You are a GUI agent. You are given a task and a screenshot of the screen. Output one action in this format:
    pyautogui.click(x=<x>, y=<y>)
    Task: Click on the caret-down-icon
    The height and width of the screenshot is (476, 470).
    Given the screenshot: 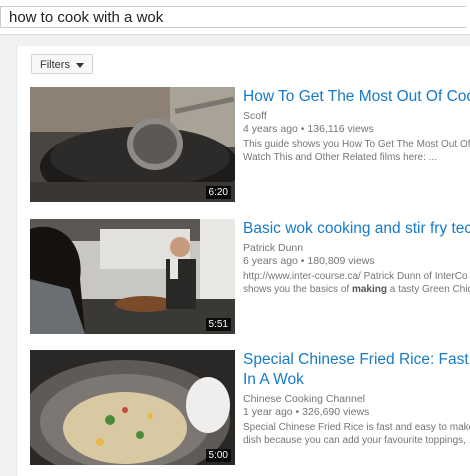 What is the action you would take?
    pyautogui.click(x=79, y=65)
    